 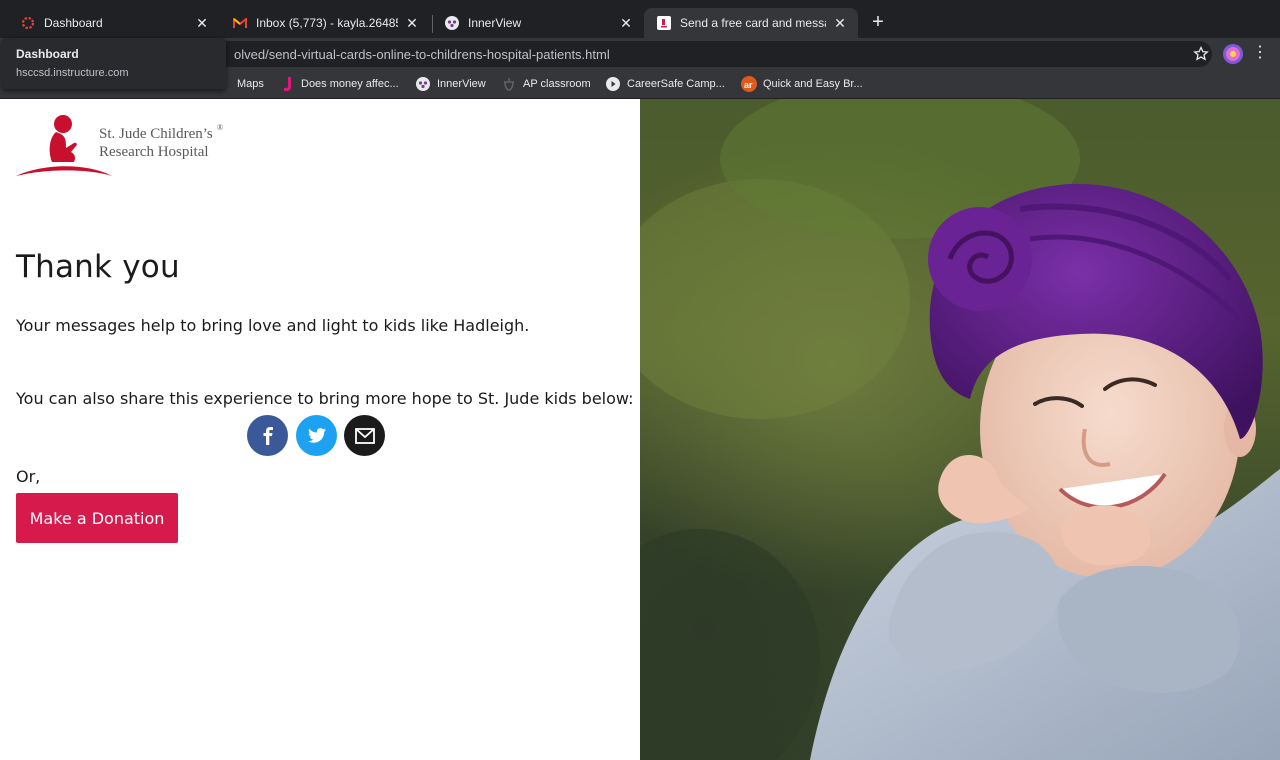 I want to click on st-jude-child-logo-icon, so click(x=64, y=145).